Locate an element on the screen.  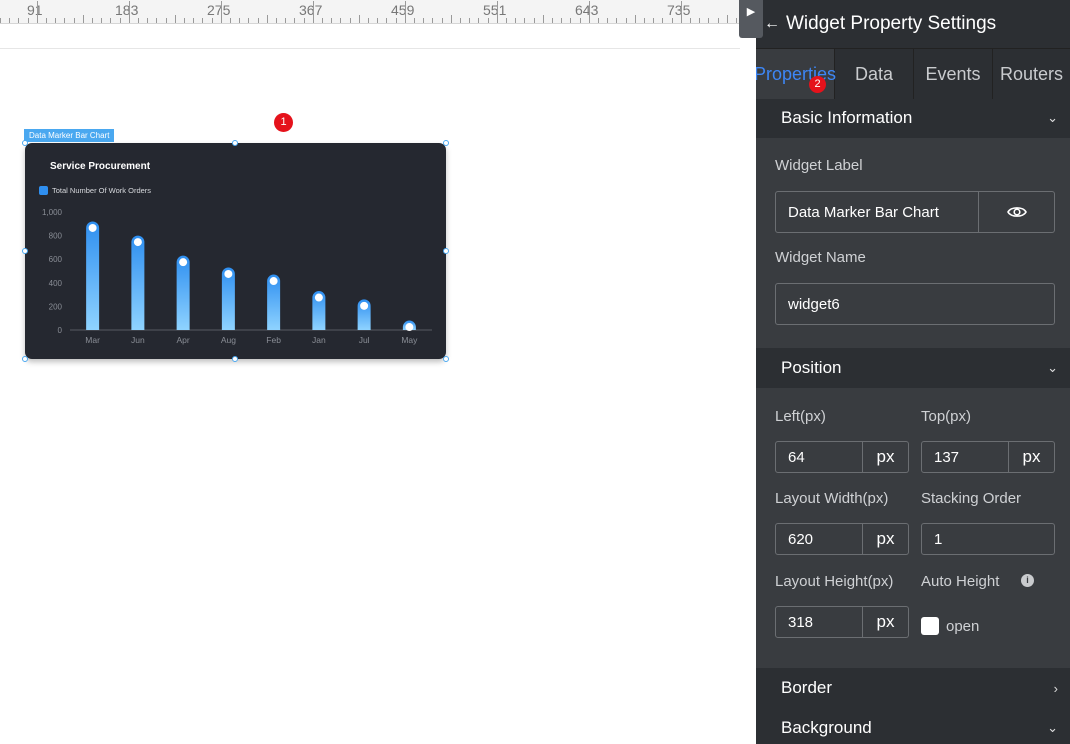
section-position: Position ⌄ is located at coordinates (913, 368).